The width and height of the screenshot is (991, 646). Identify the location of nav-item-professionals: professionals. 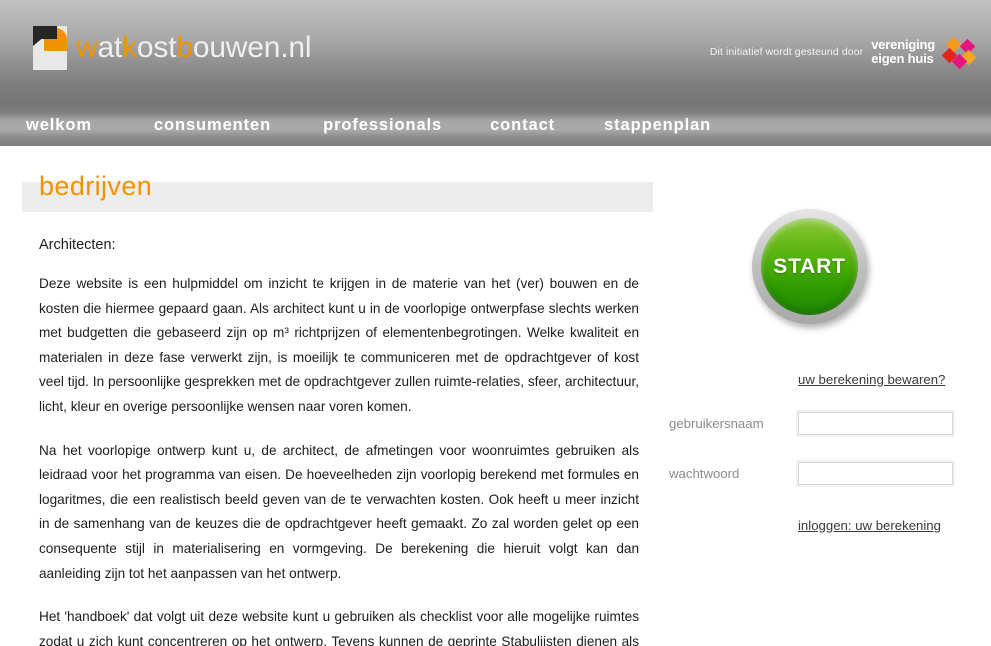
(382, 125).